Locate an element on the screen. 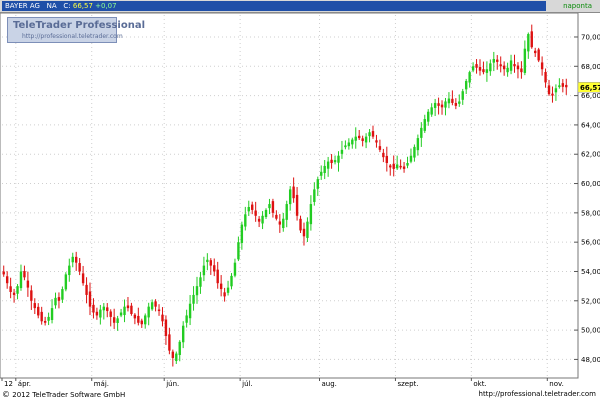  x-tick-label: máj. is located at coordinates (101, 384).